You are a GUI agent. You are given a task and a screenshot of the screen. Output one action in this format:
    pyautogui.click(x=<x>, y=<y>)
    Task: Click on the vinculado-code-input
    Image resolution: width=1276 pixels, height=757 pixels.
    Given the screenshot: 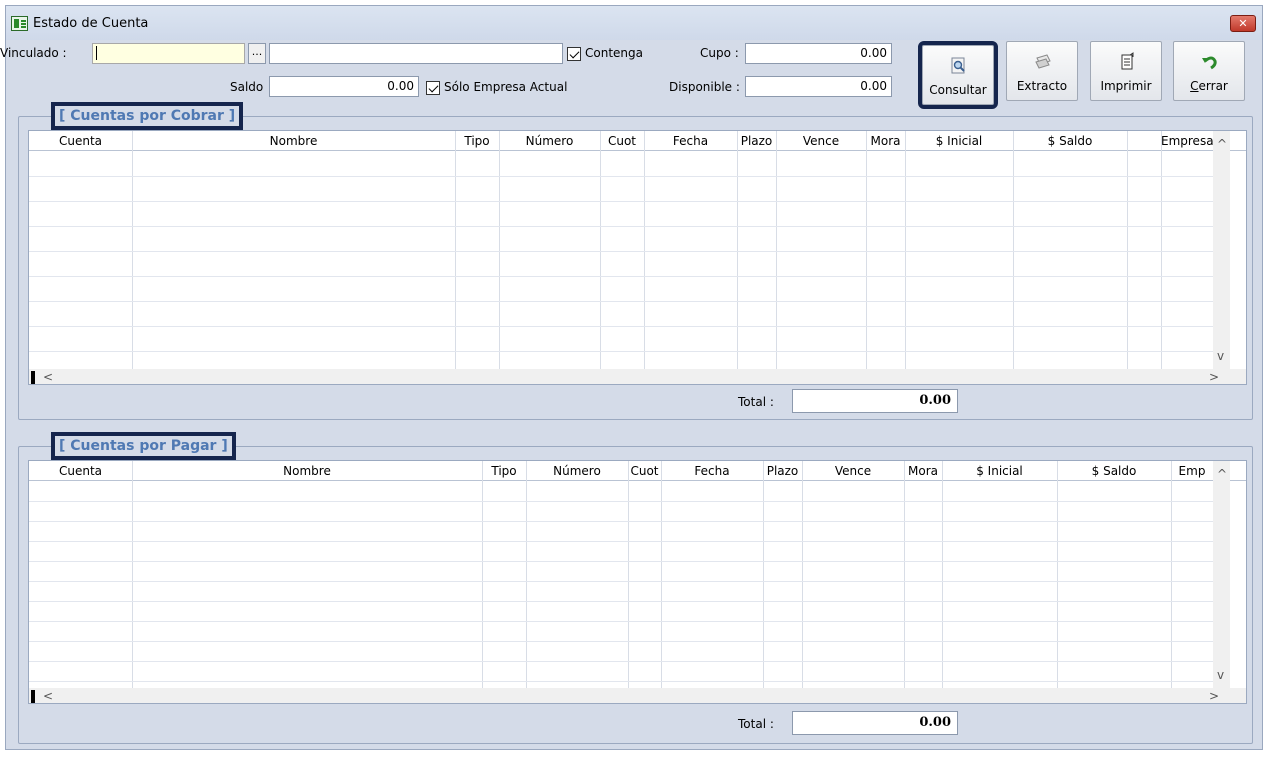 What is the action you would take?
    pyautogui.click(x=168, y=53)
    